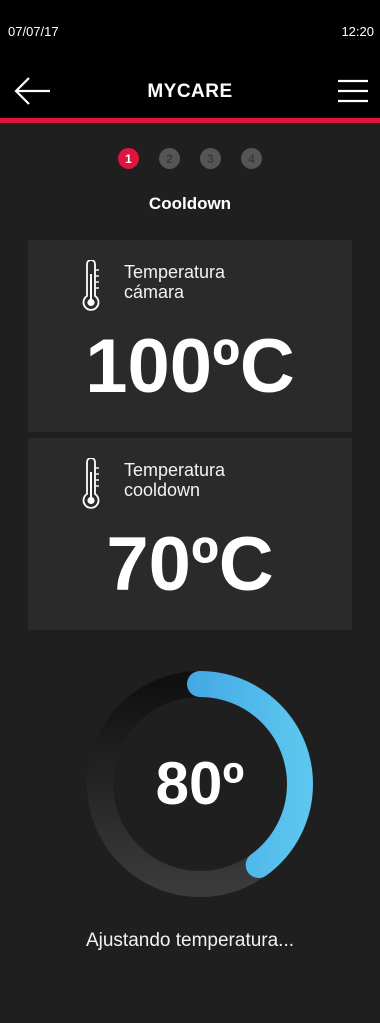 The width and height of the screenshot is (380, 1023). What do you see at coordinates (175, 470) in the screenshot?
I see `cooldown-temperature-label-line1: Temperatura` at bounding box center [175, 470].